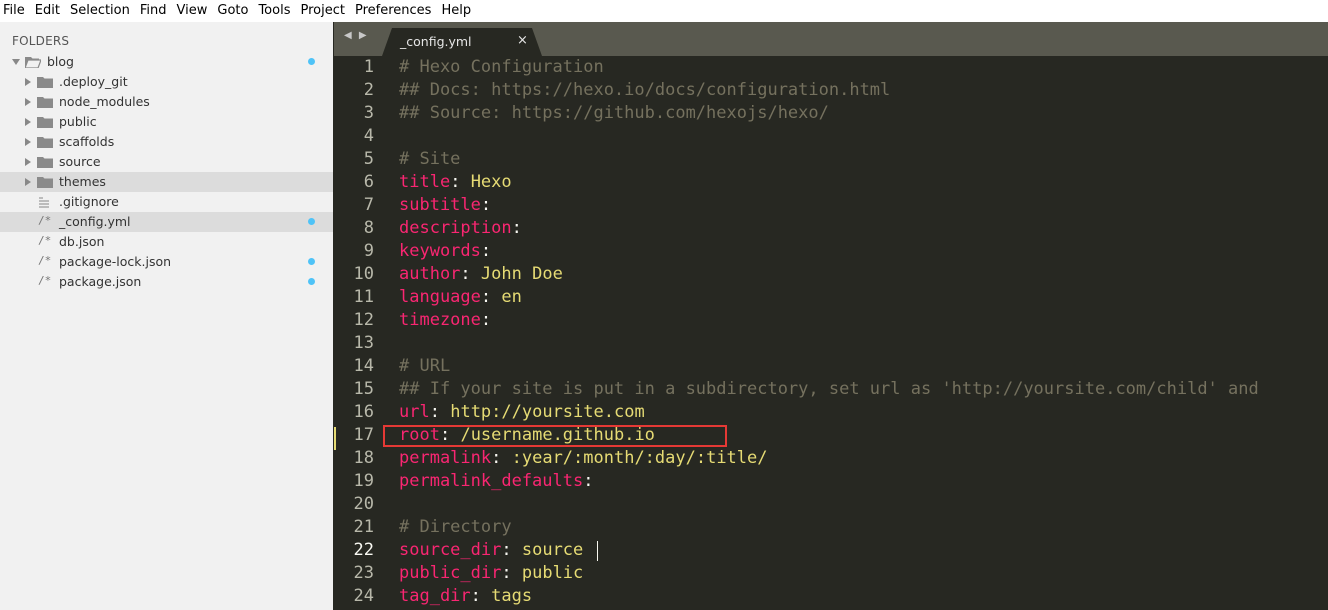 The height and width of the screenshot is (610, 1328). Describe the element at coordinates (166, 122) in the screenshot. I see `sidebar-item-public: public` at that location.